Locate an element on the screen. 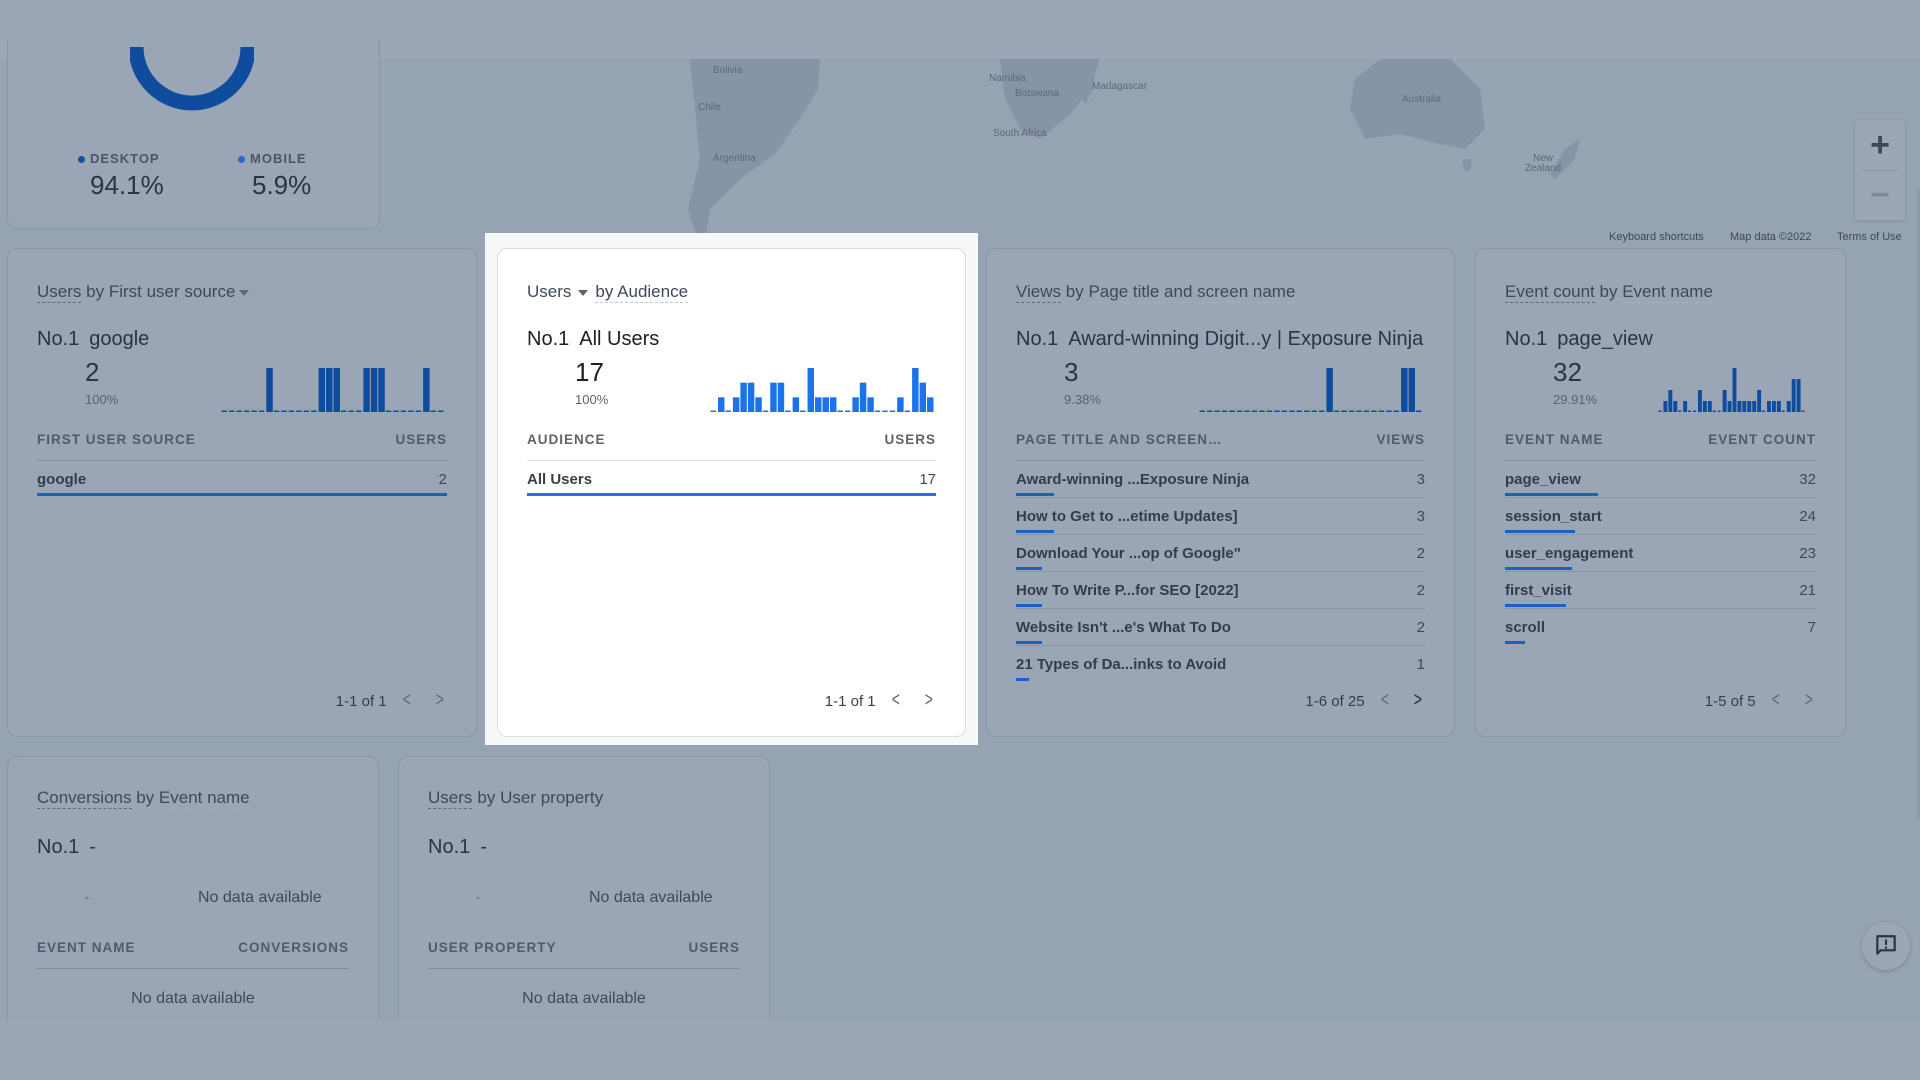 The height and width of the screenshot is (1080, 1920). row-metric-value: 1 is located at coordinates (1420, 664).